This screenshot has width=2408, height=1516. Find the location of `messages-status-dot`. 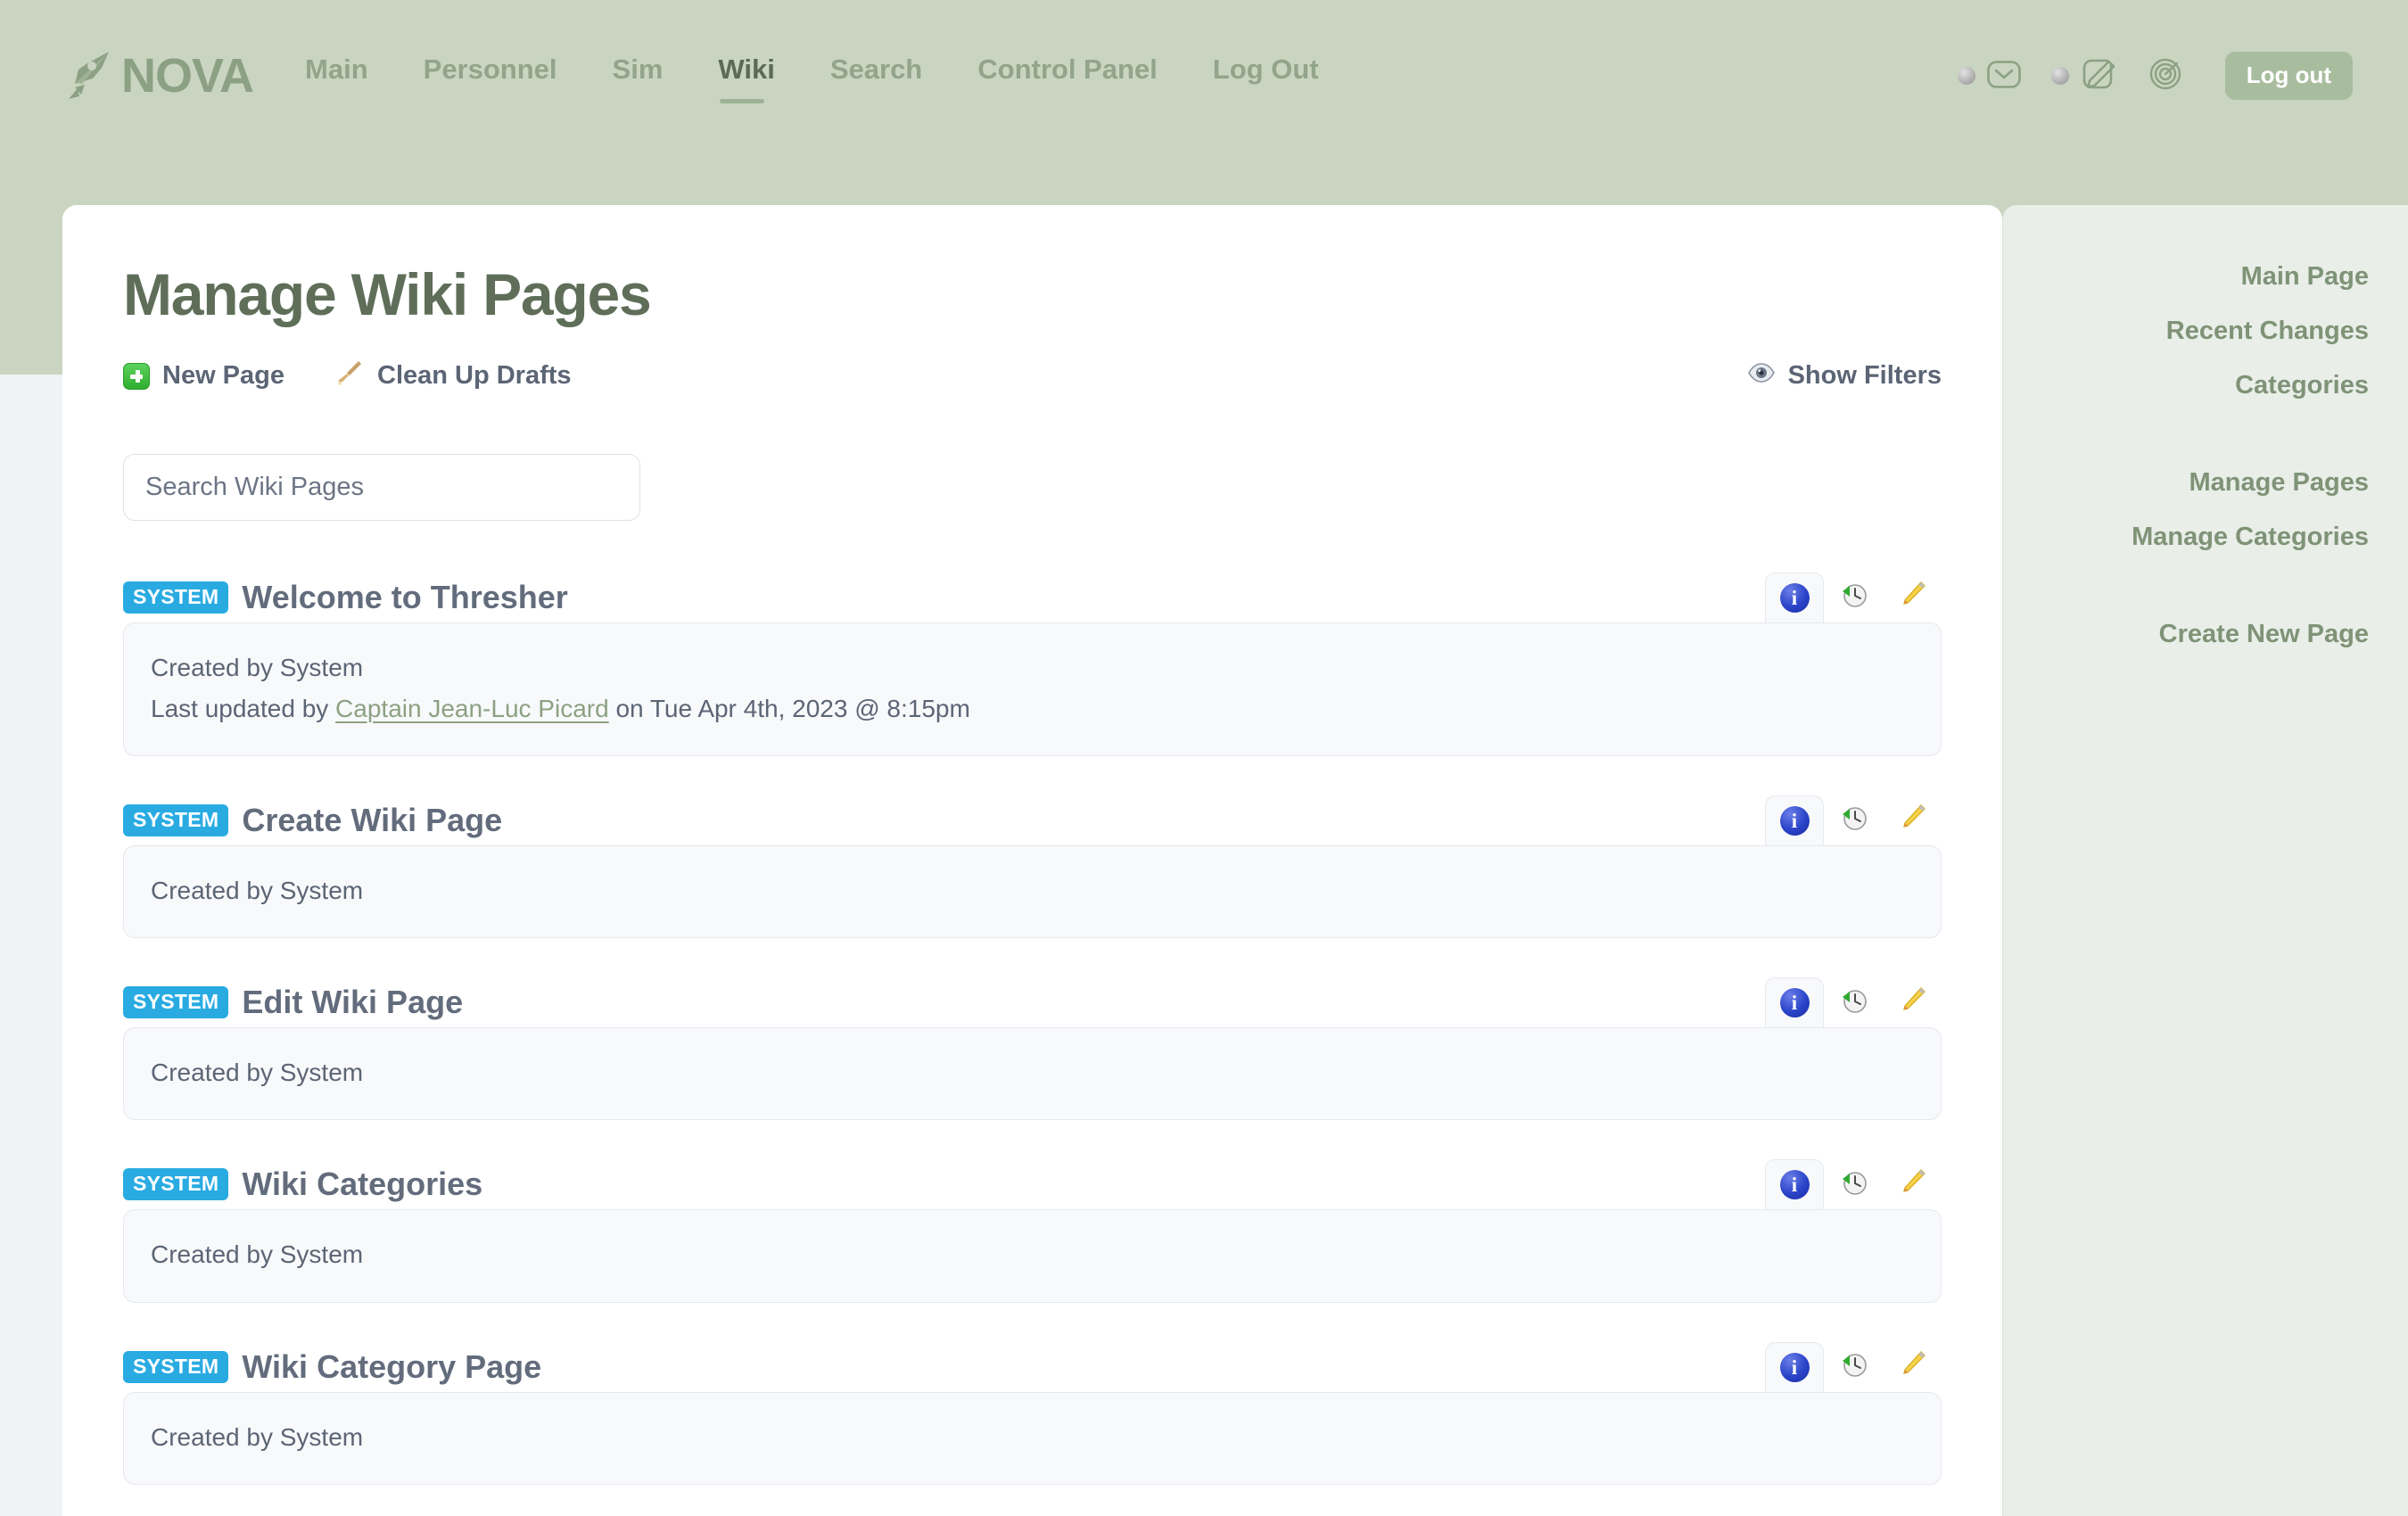

messages-status-dot is located at coordinates (1966, 76).